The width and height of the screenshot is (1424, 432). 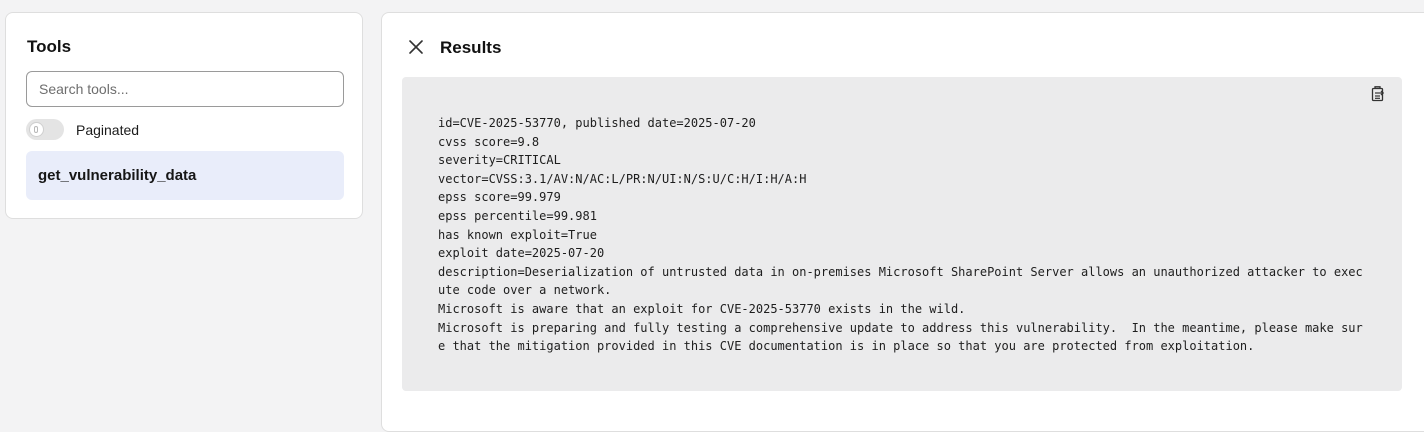 What do you see at coordinates (185, 175) in the screenshot?
I see `tool-item-get-vulnerability-data: get_vulnerability_data` at bounding box center [185, 175].